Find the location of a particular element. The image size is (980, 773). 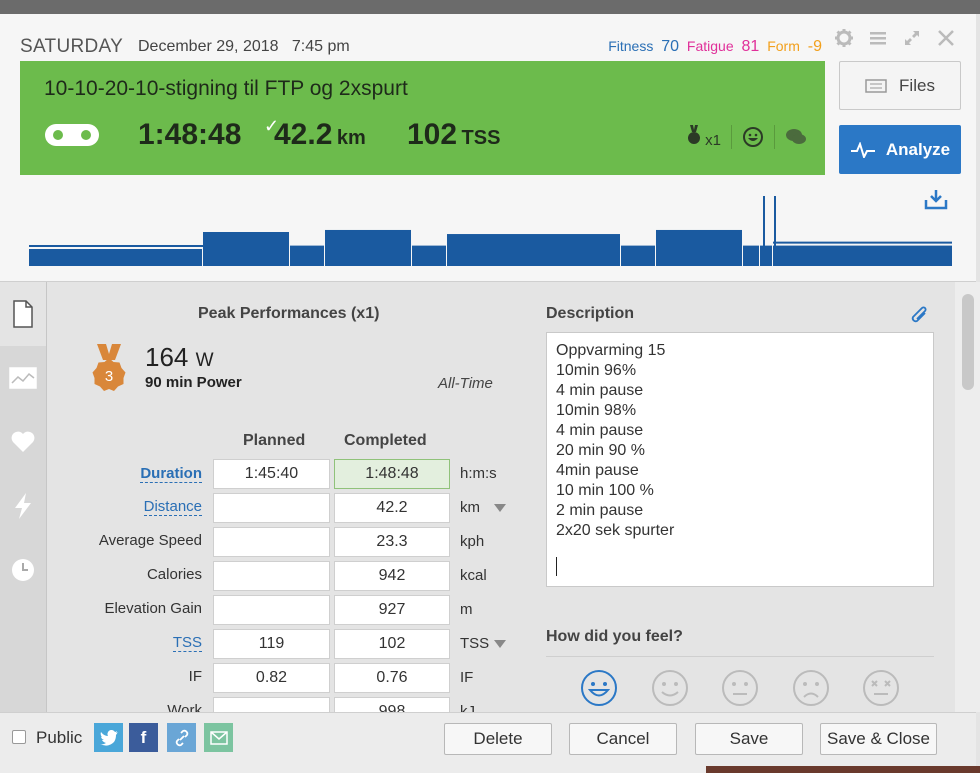

average-speed-completed-field: 23.3 is located at coordinates (392, 542).